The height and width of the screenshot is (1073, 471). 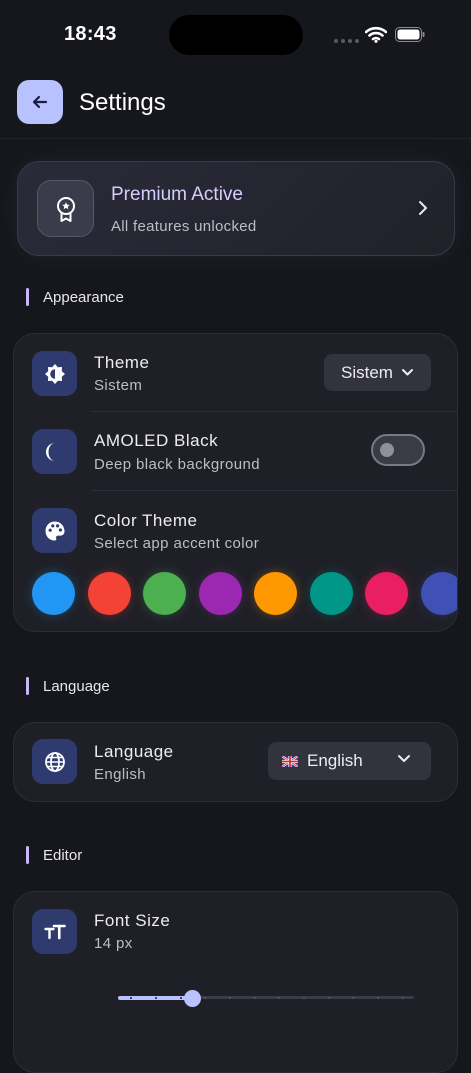 I want to click on arrow-left-icon, so click(x=40, y=102).